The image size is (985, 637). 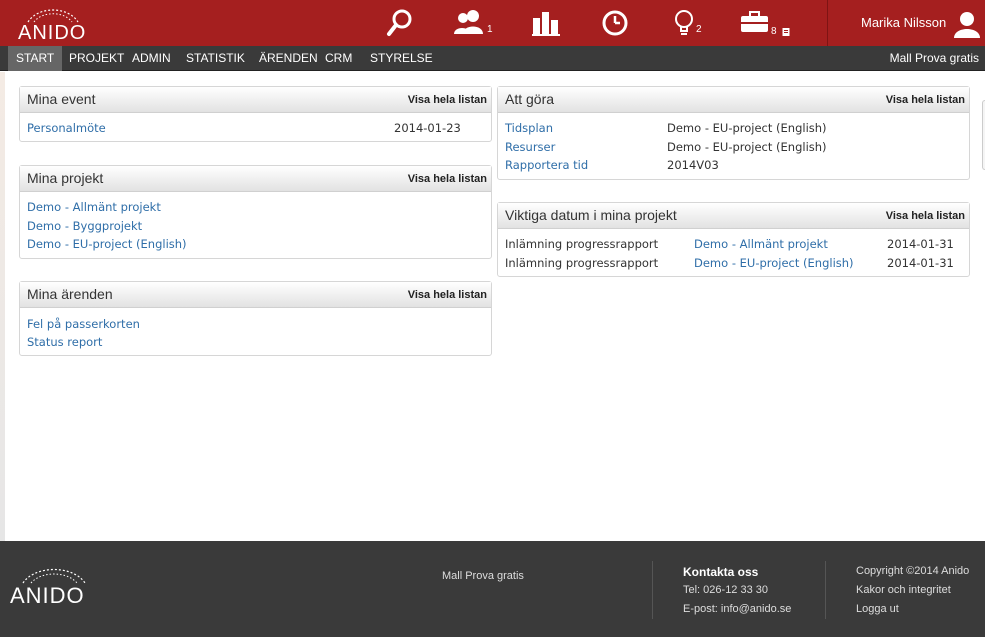 What do you see at coordinates (151, 58) in the screenshot?
I see `menu-item-admin: ADMIN` at bounding box center [151, 58].